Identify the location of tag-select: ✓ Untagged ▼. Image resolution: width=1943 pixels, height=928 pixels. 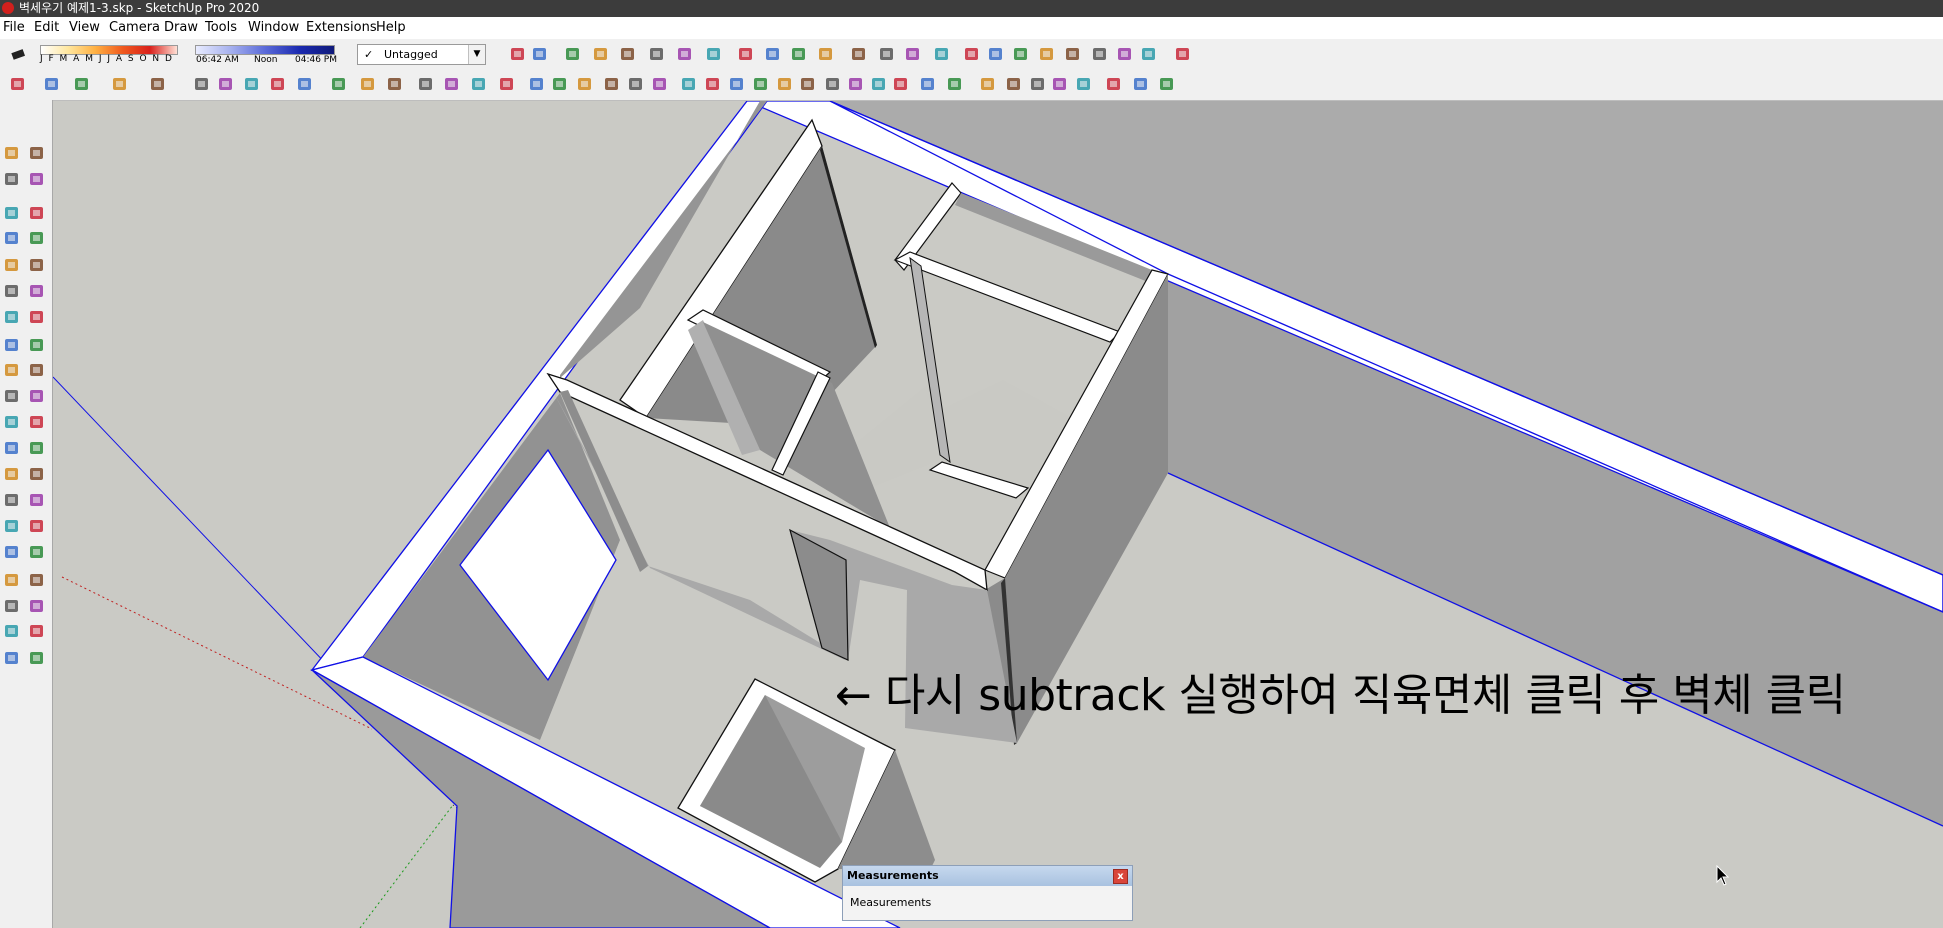
(421, 54).